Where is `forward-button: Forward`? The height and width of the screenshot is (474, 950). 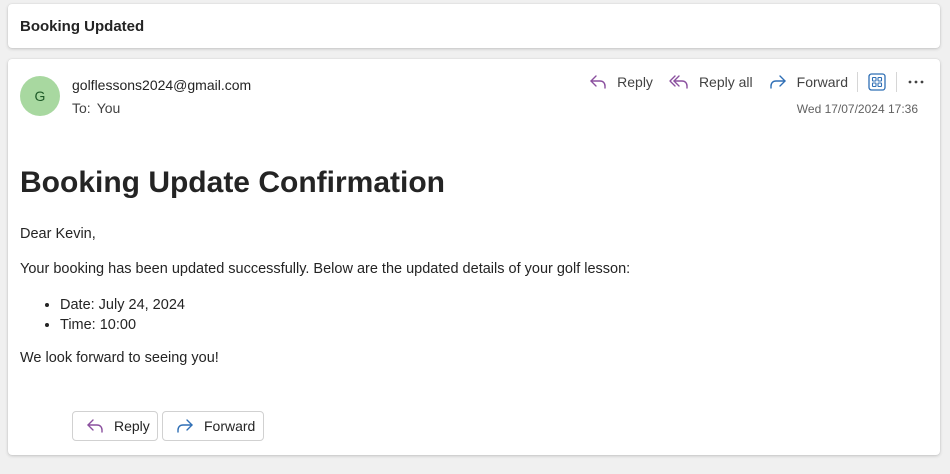
forward-button: Forward is located at coordinates (808, 82).